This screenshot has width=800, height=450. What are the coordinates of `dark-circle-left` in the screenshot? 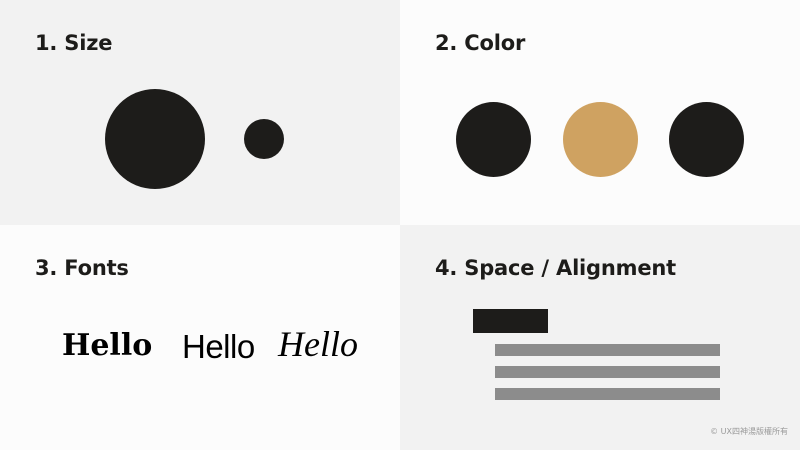 It's located at (493, 139).